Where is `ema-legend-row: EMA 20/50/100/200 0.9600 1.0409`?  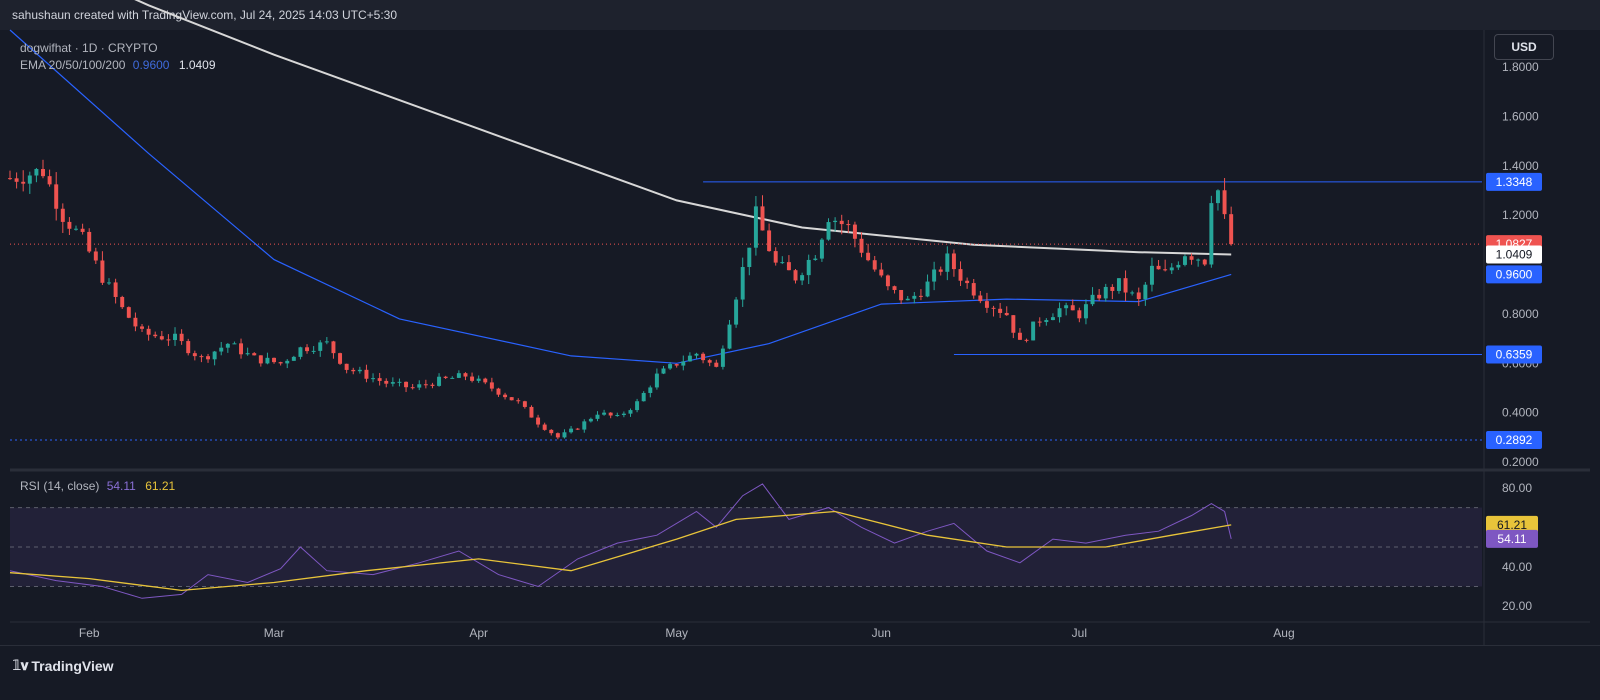 ema-legend-row: EMA 20/50/100/200 0.9600 1.0409 is located at coordinates (118, 65).